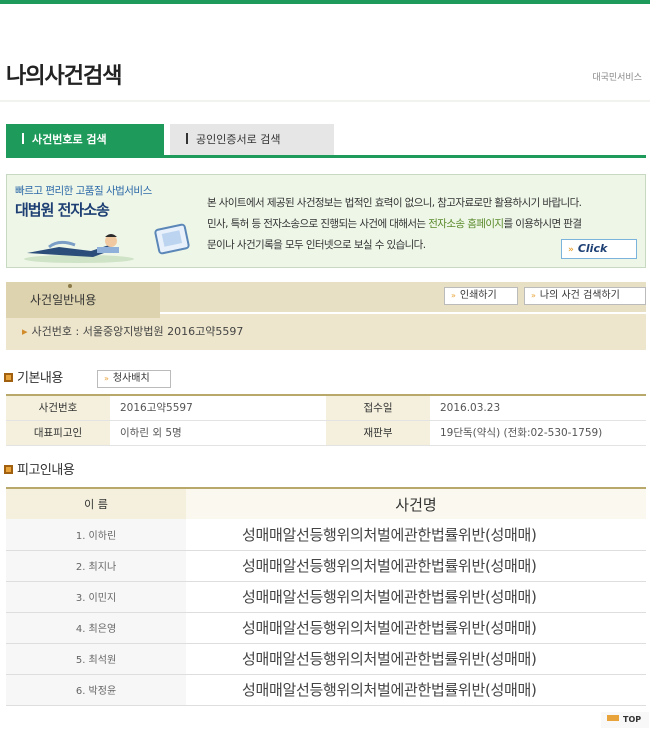 The width and height of the screenshot is (650, 733). What do you see at coordinates (83, 300) in the screenshot?
I see `case-general-title: 사건일반내용` at bounding box center [83, 300].